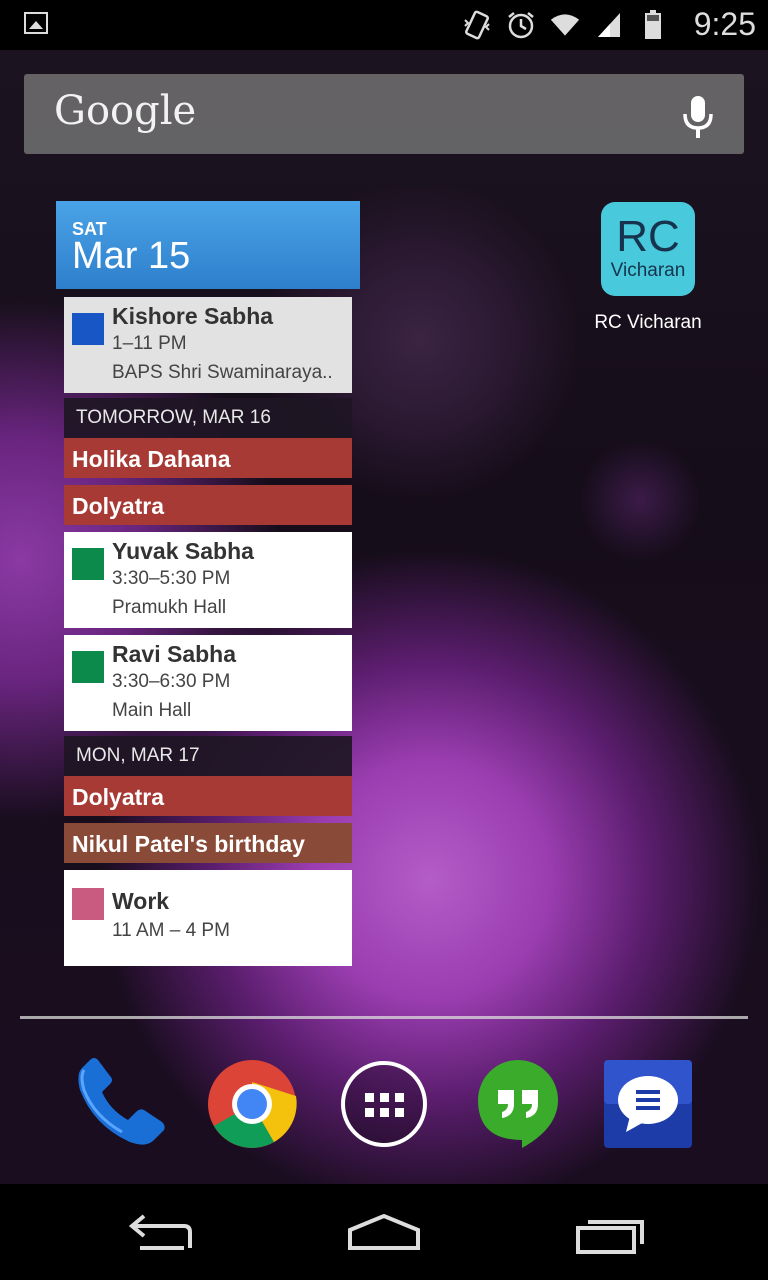 The image size is (768, 1280). Describe the element at coordinates (648, 236) in the screenshot. I see `app-icon-text-rc: RC` at that location.